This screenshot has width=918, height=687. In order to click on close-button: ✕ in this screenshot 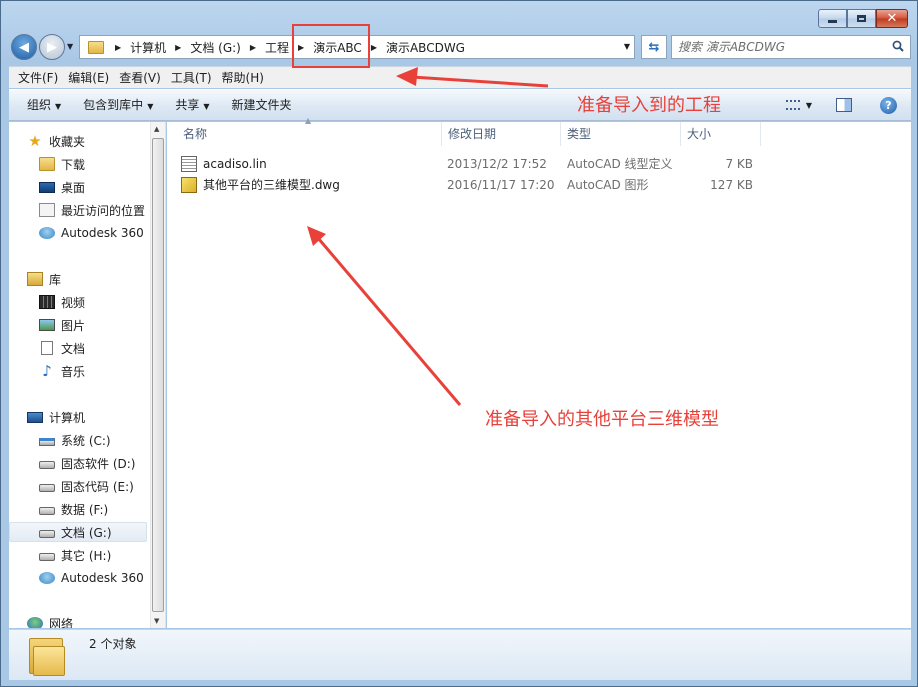, I will do `click(892, 18)`.